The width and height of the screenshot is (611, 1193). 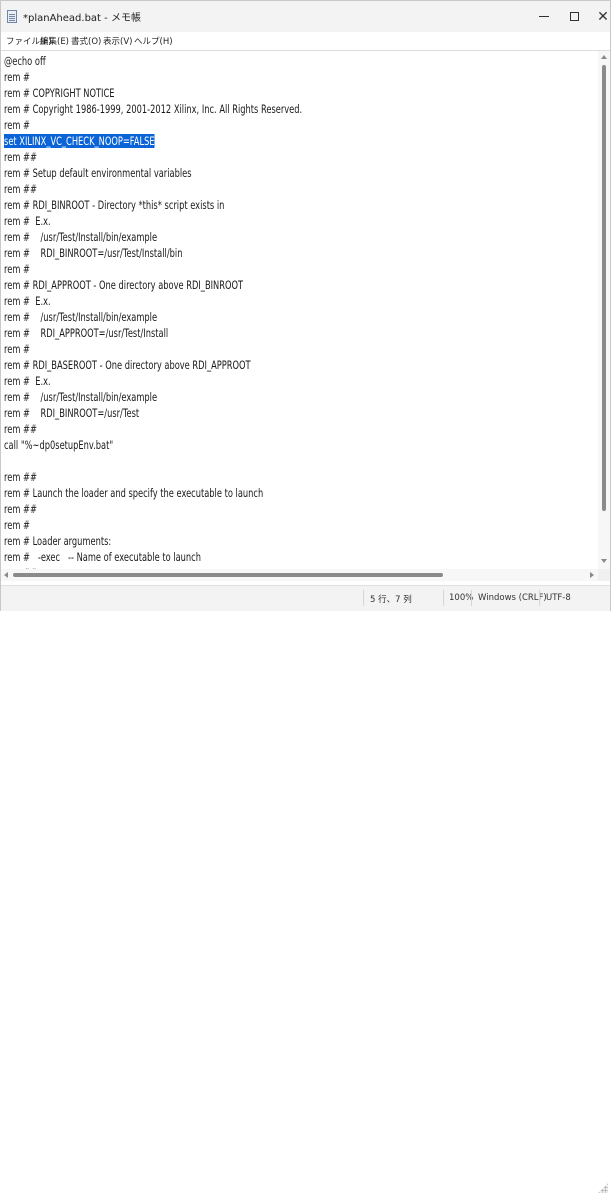 I want to click on menu-edit: 編集(E), so click(x=54, y=41).